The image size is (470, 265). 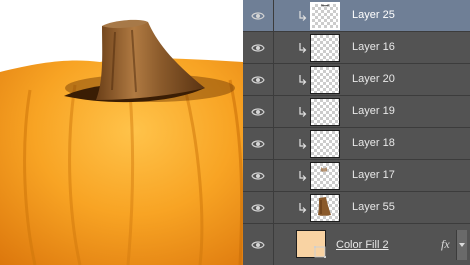 I want to click on scrollbar-down-button, so click(x=461, y=245).